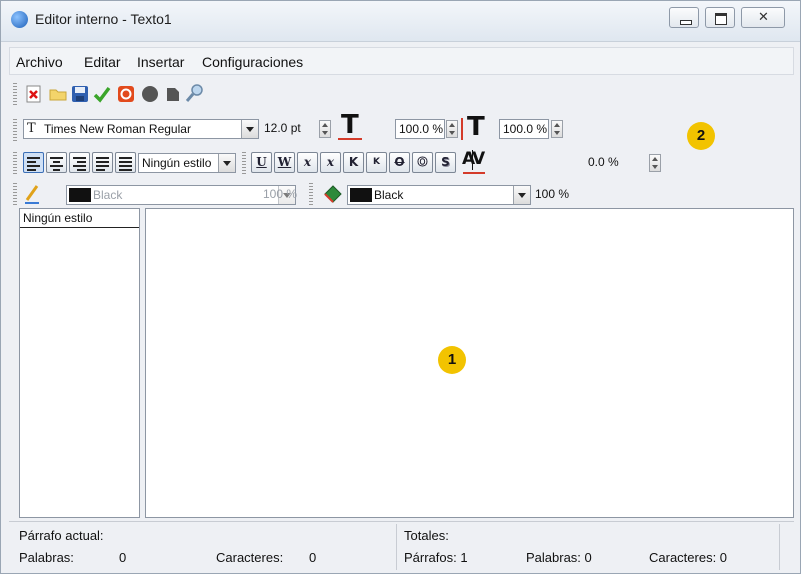 The width and height of the screenshot is (801, 574). I want to click on font-size-spinner, so click(325, 129).